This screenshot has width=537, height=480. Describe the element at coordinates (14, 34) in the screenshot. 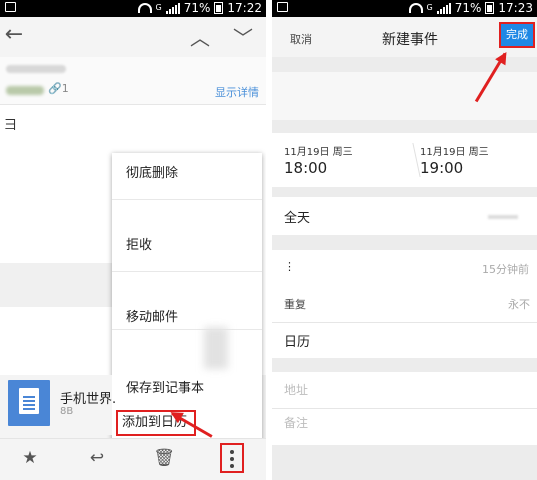

I see `back-arrow-icon: ←` at that location.